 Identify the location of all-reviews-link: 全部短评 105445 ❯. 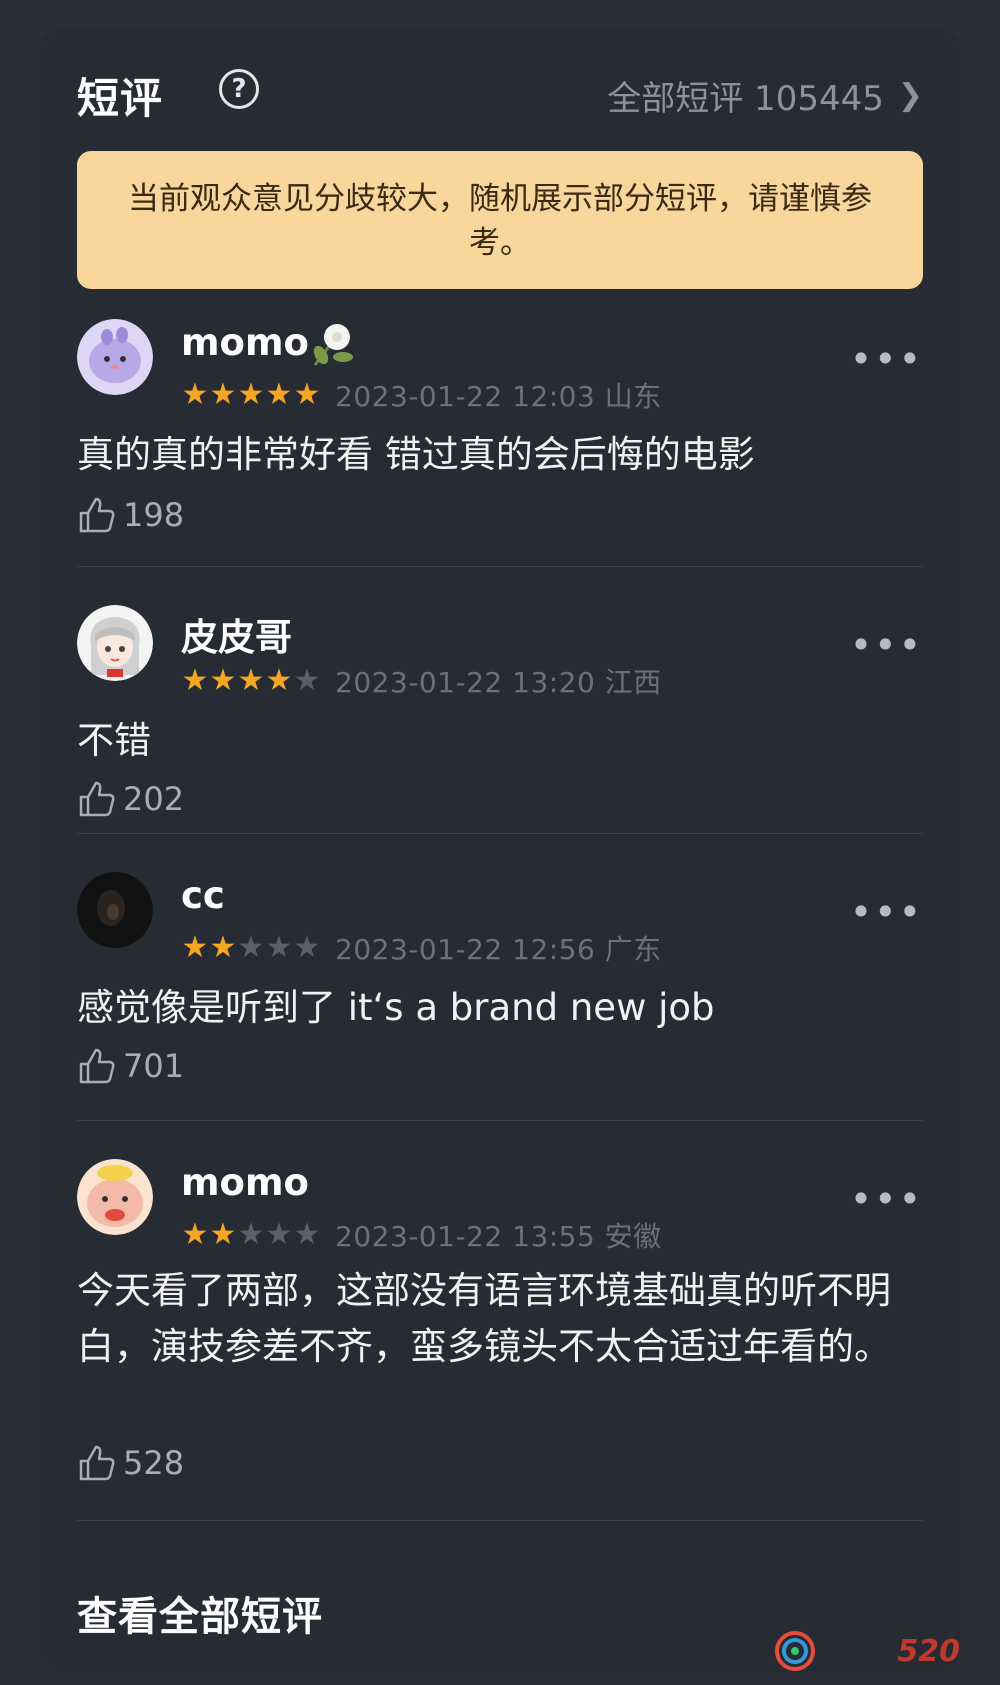
(765, 95).